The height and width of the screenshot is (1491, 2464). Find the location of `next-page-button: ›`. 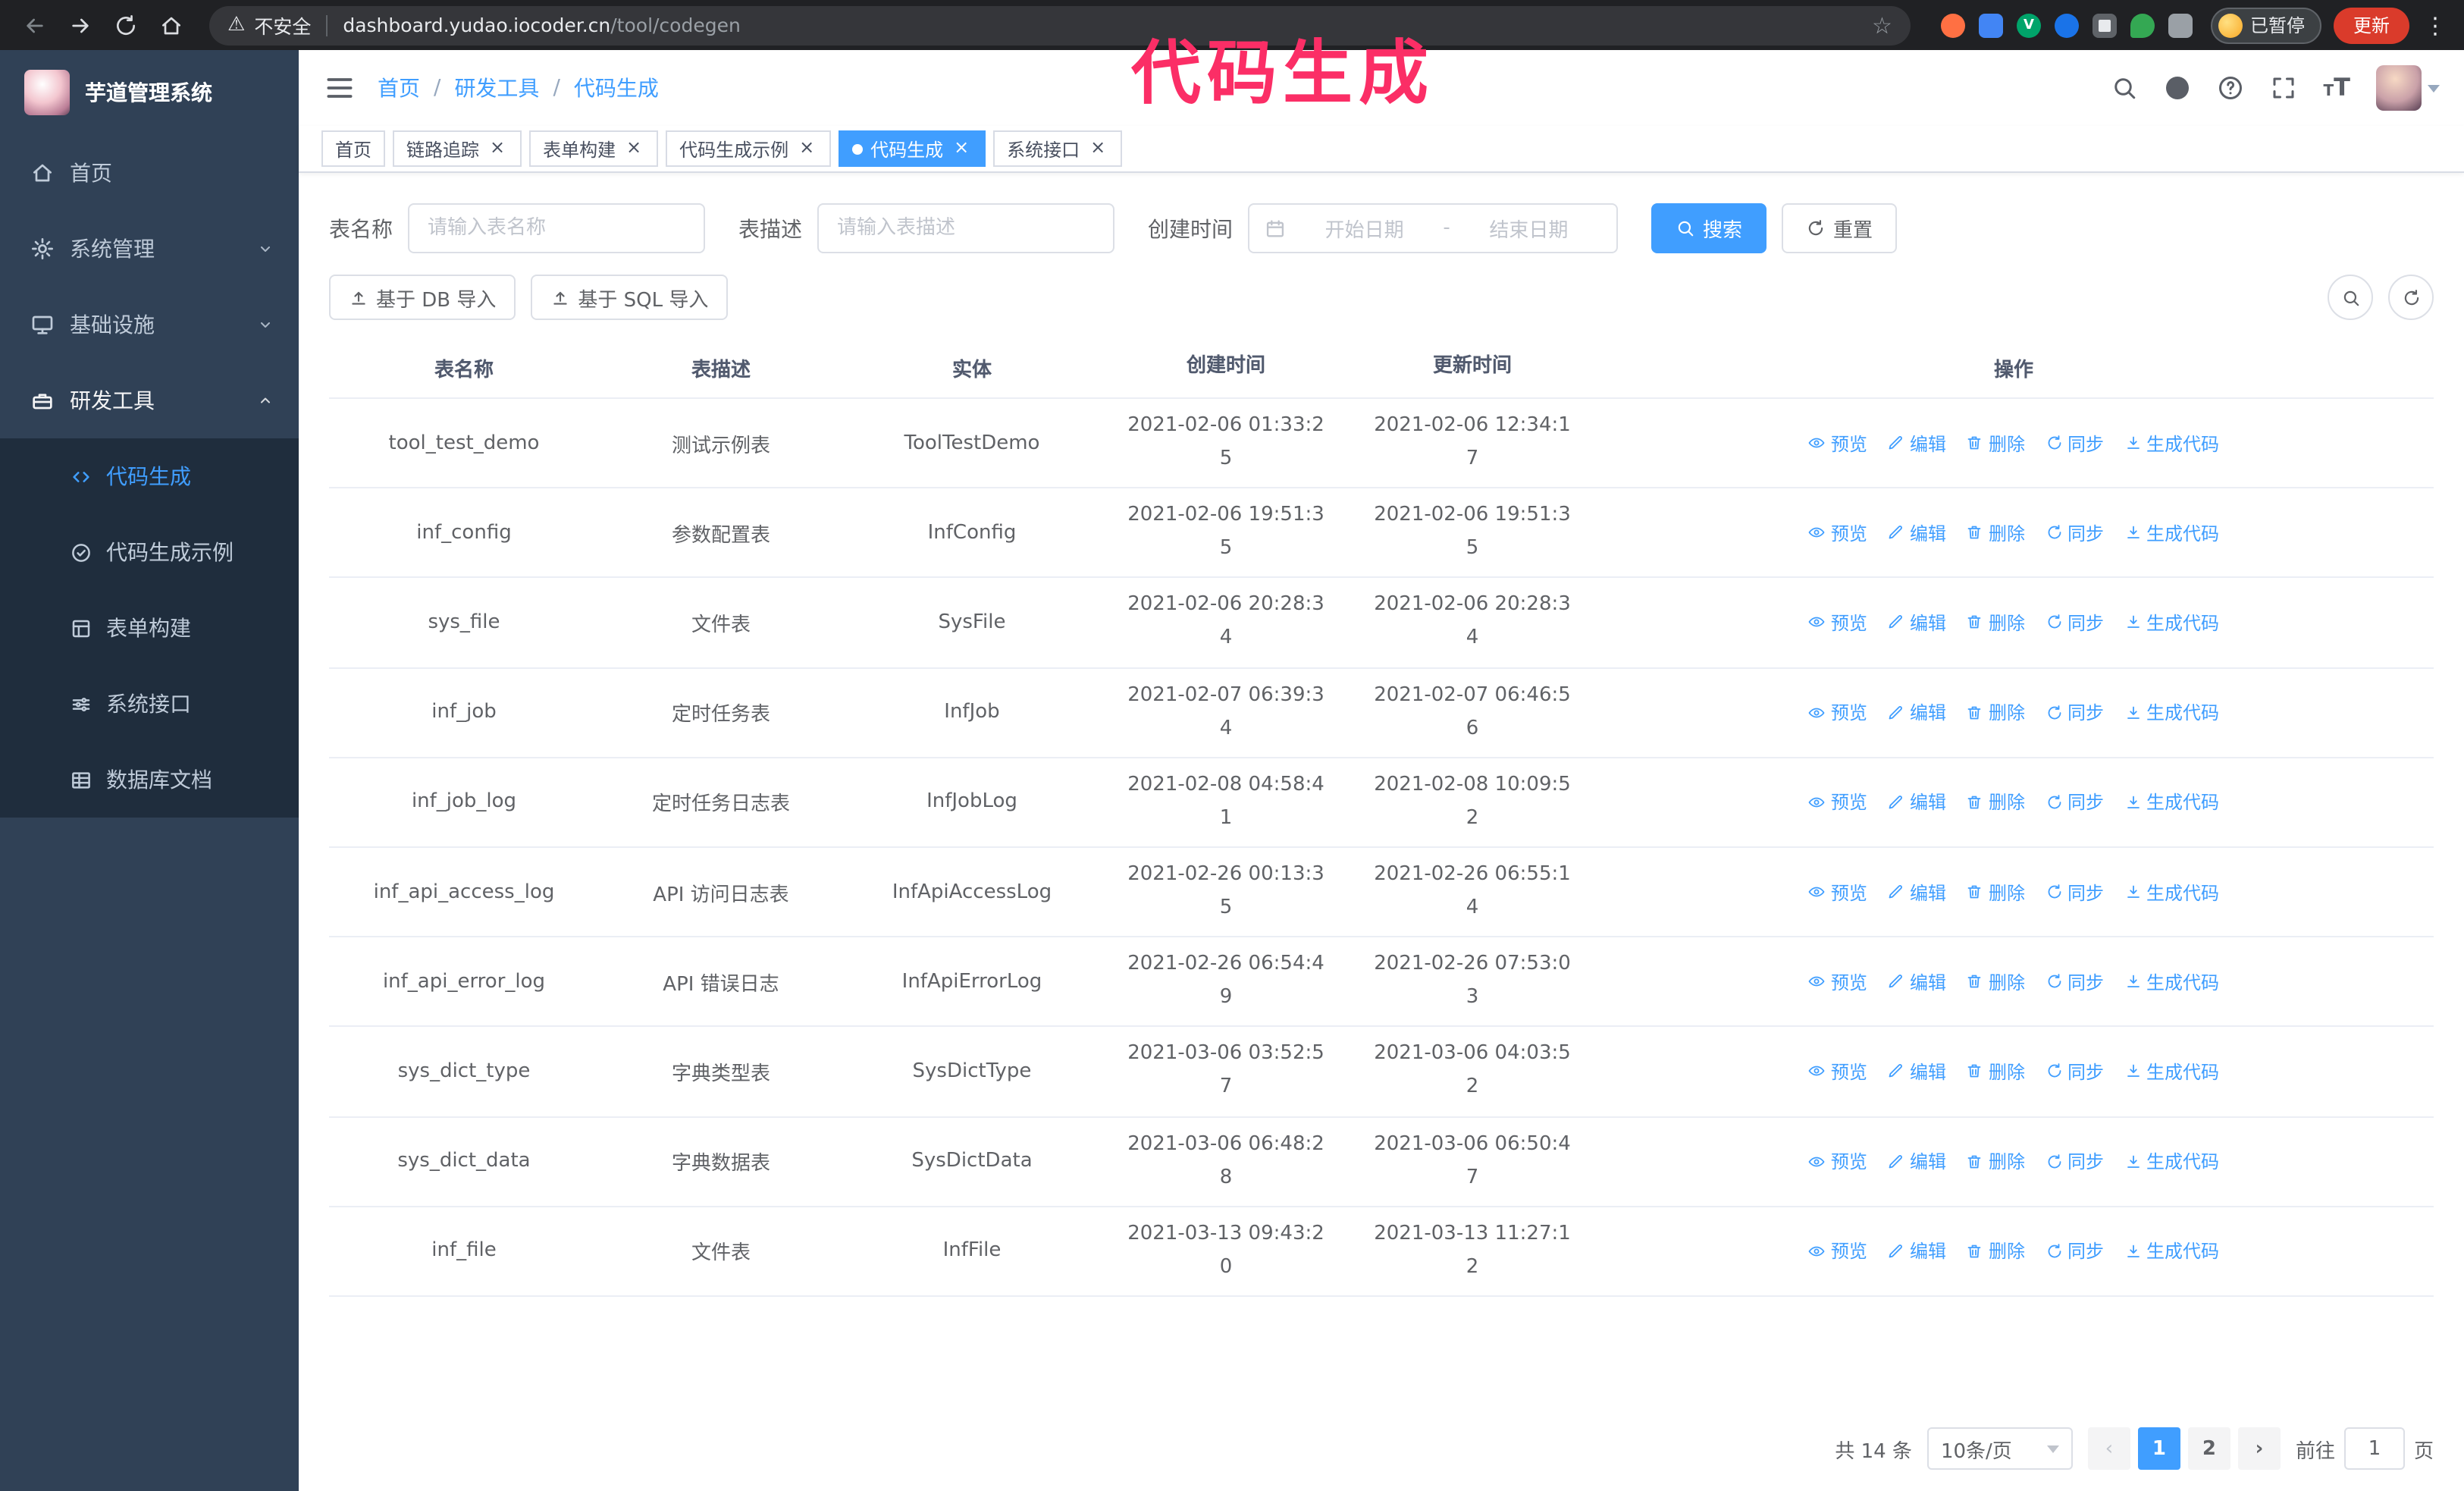

next-page-button: › is located at coordinates (2259, 1448).